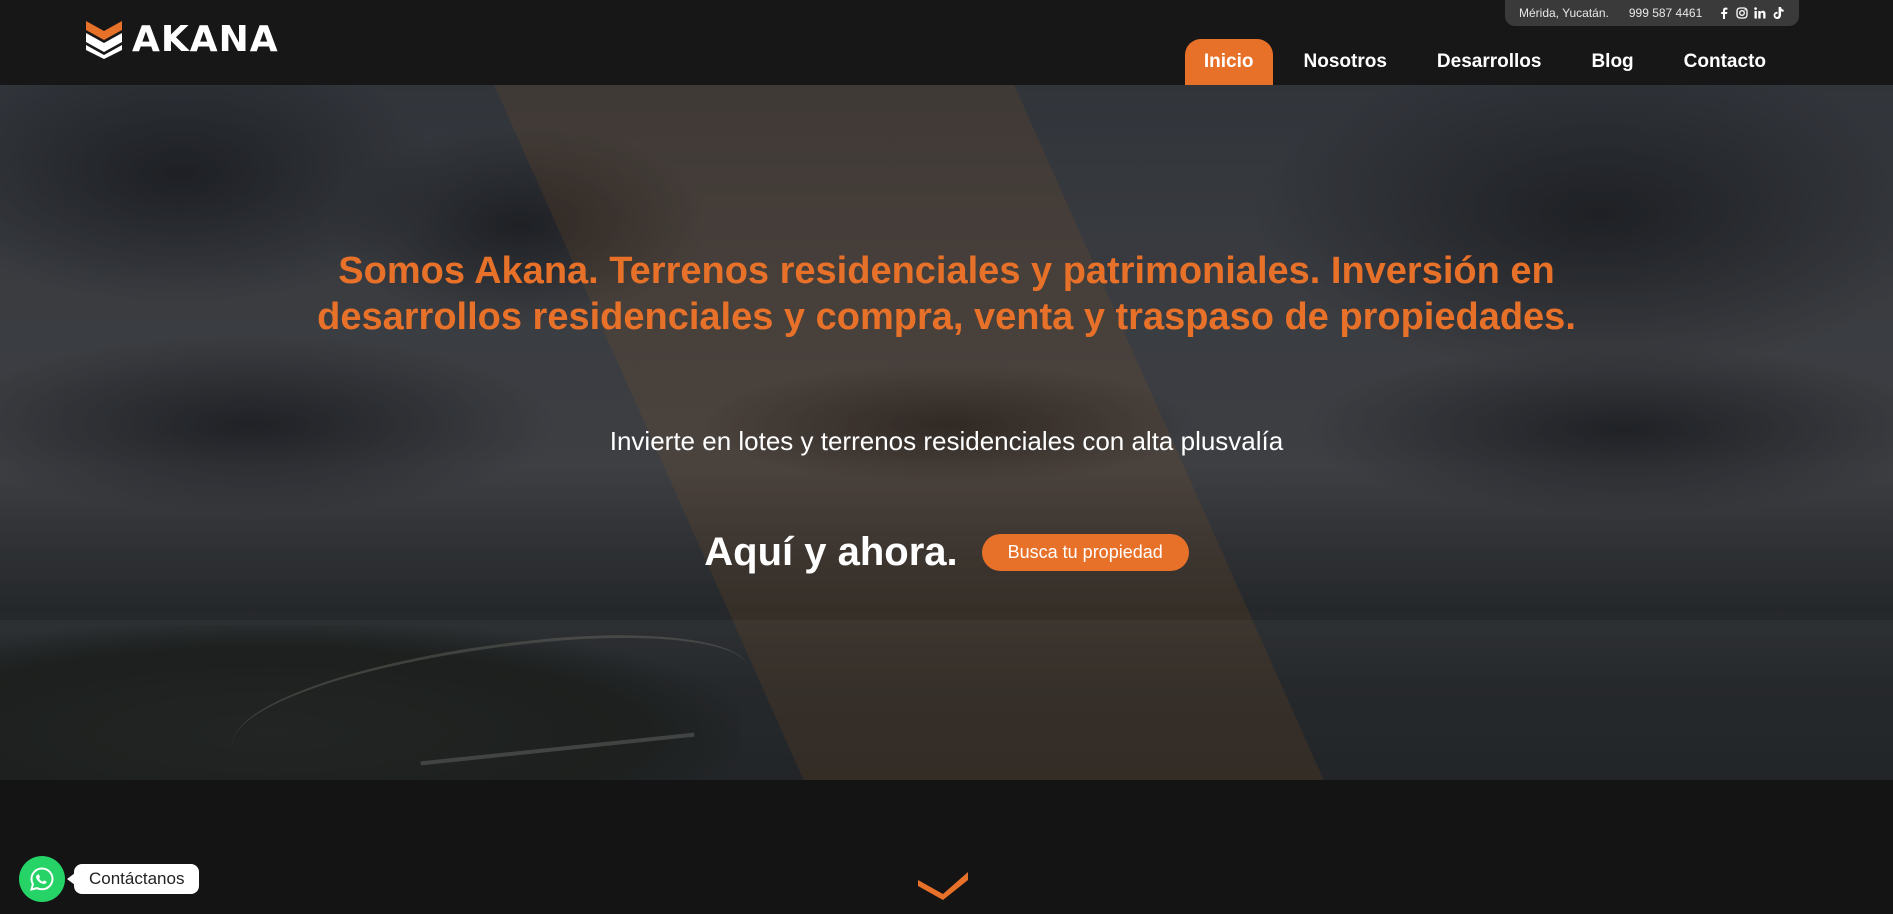 This screenshot has width=1893, height=914. What do you see at coordinates (133, 879) in the screenshot?
I see `whatsapp-label: Contáctanos` at bounding box center [133, 879].